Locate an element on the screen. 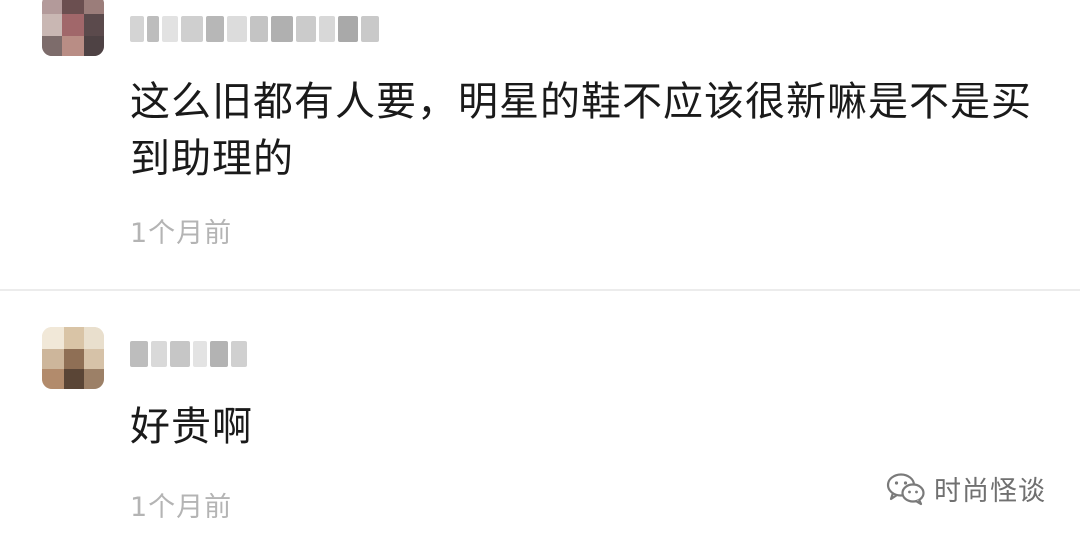  wechat-icon is located at coordinates (905, 488).